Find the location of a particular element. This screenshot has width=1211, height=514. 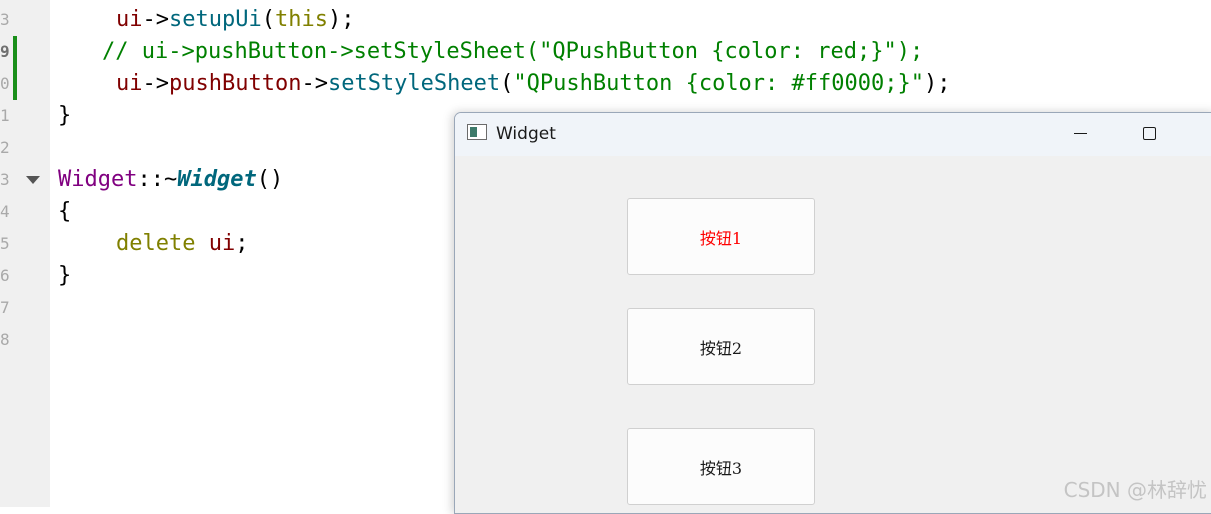

minimize-icon is located at coordinates (1080, 133).